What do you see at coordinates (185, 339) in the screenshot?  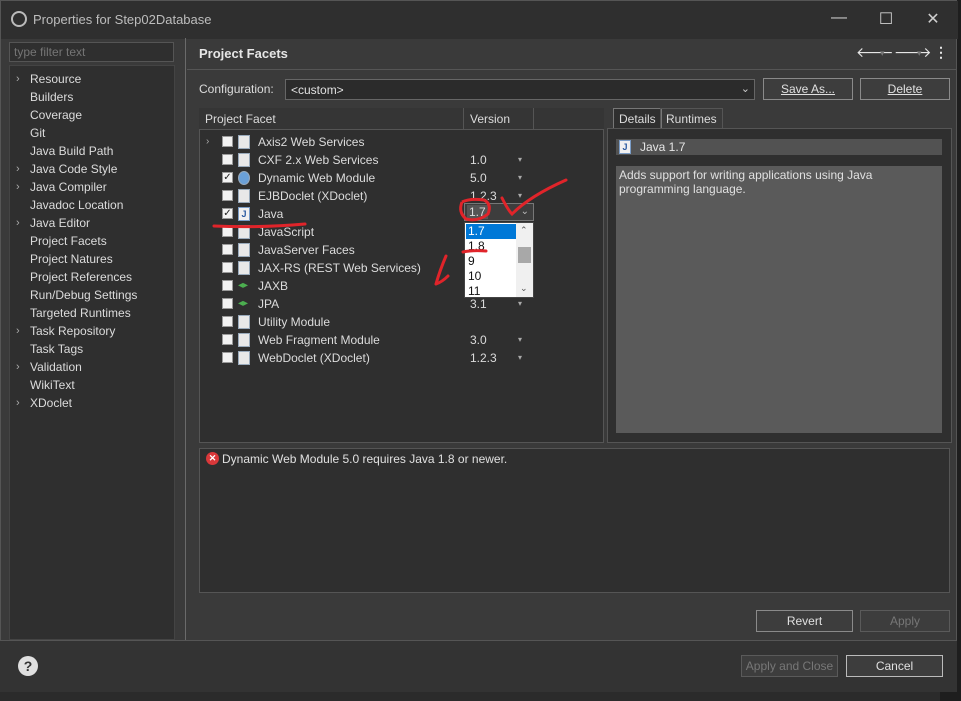 I see `panel-divider` at bounding box center [185, 339].